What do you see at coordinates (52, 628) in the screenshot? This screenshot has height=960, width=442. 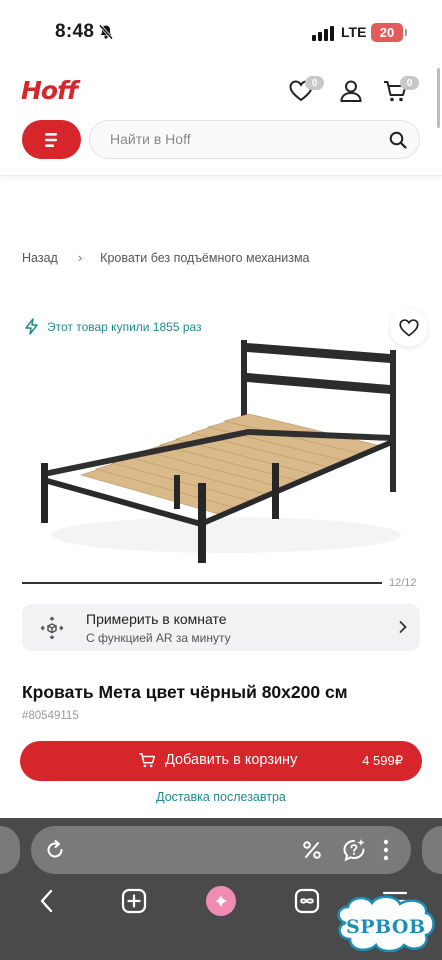 I see `ar-icon` at bounding box center [52, 628].